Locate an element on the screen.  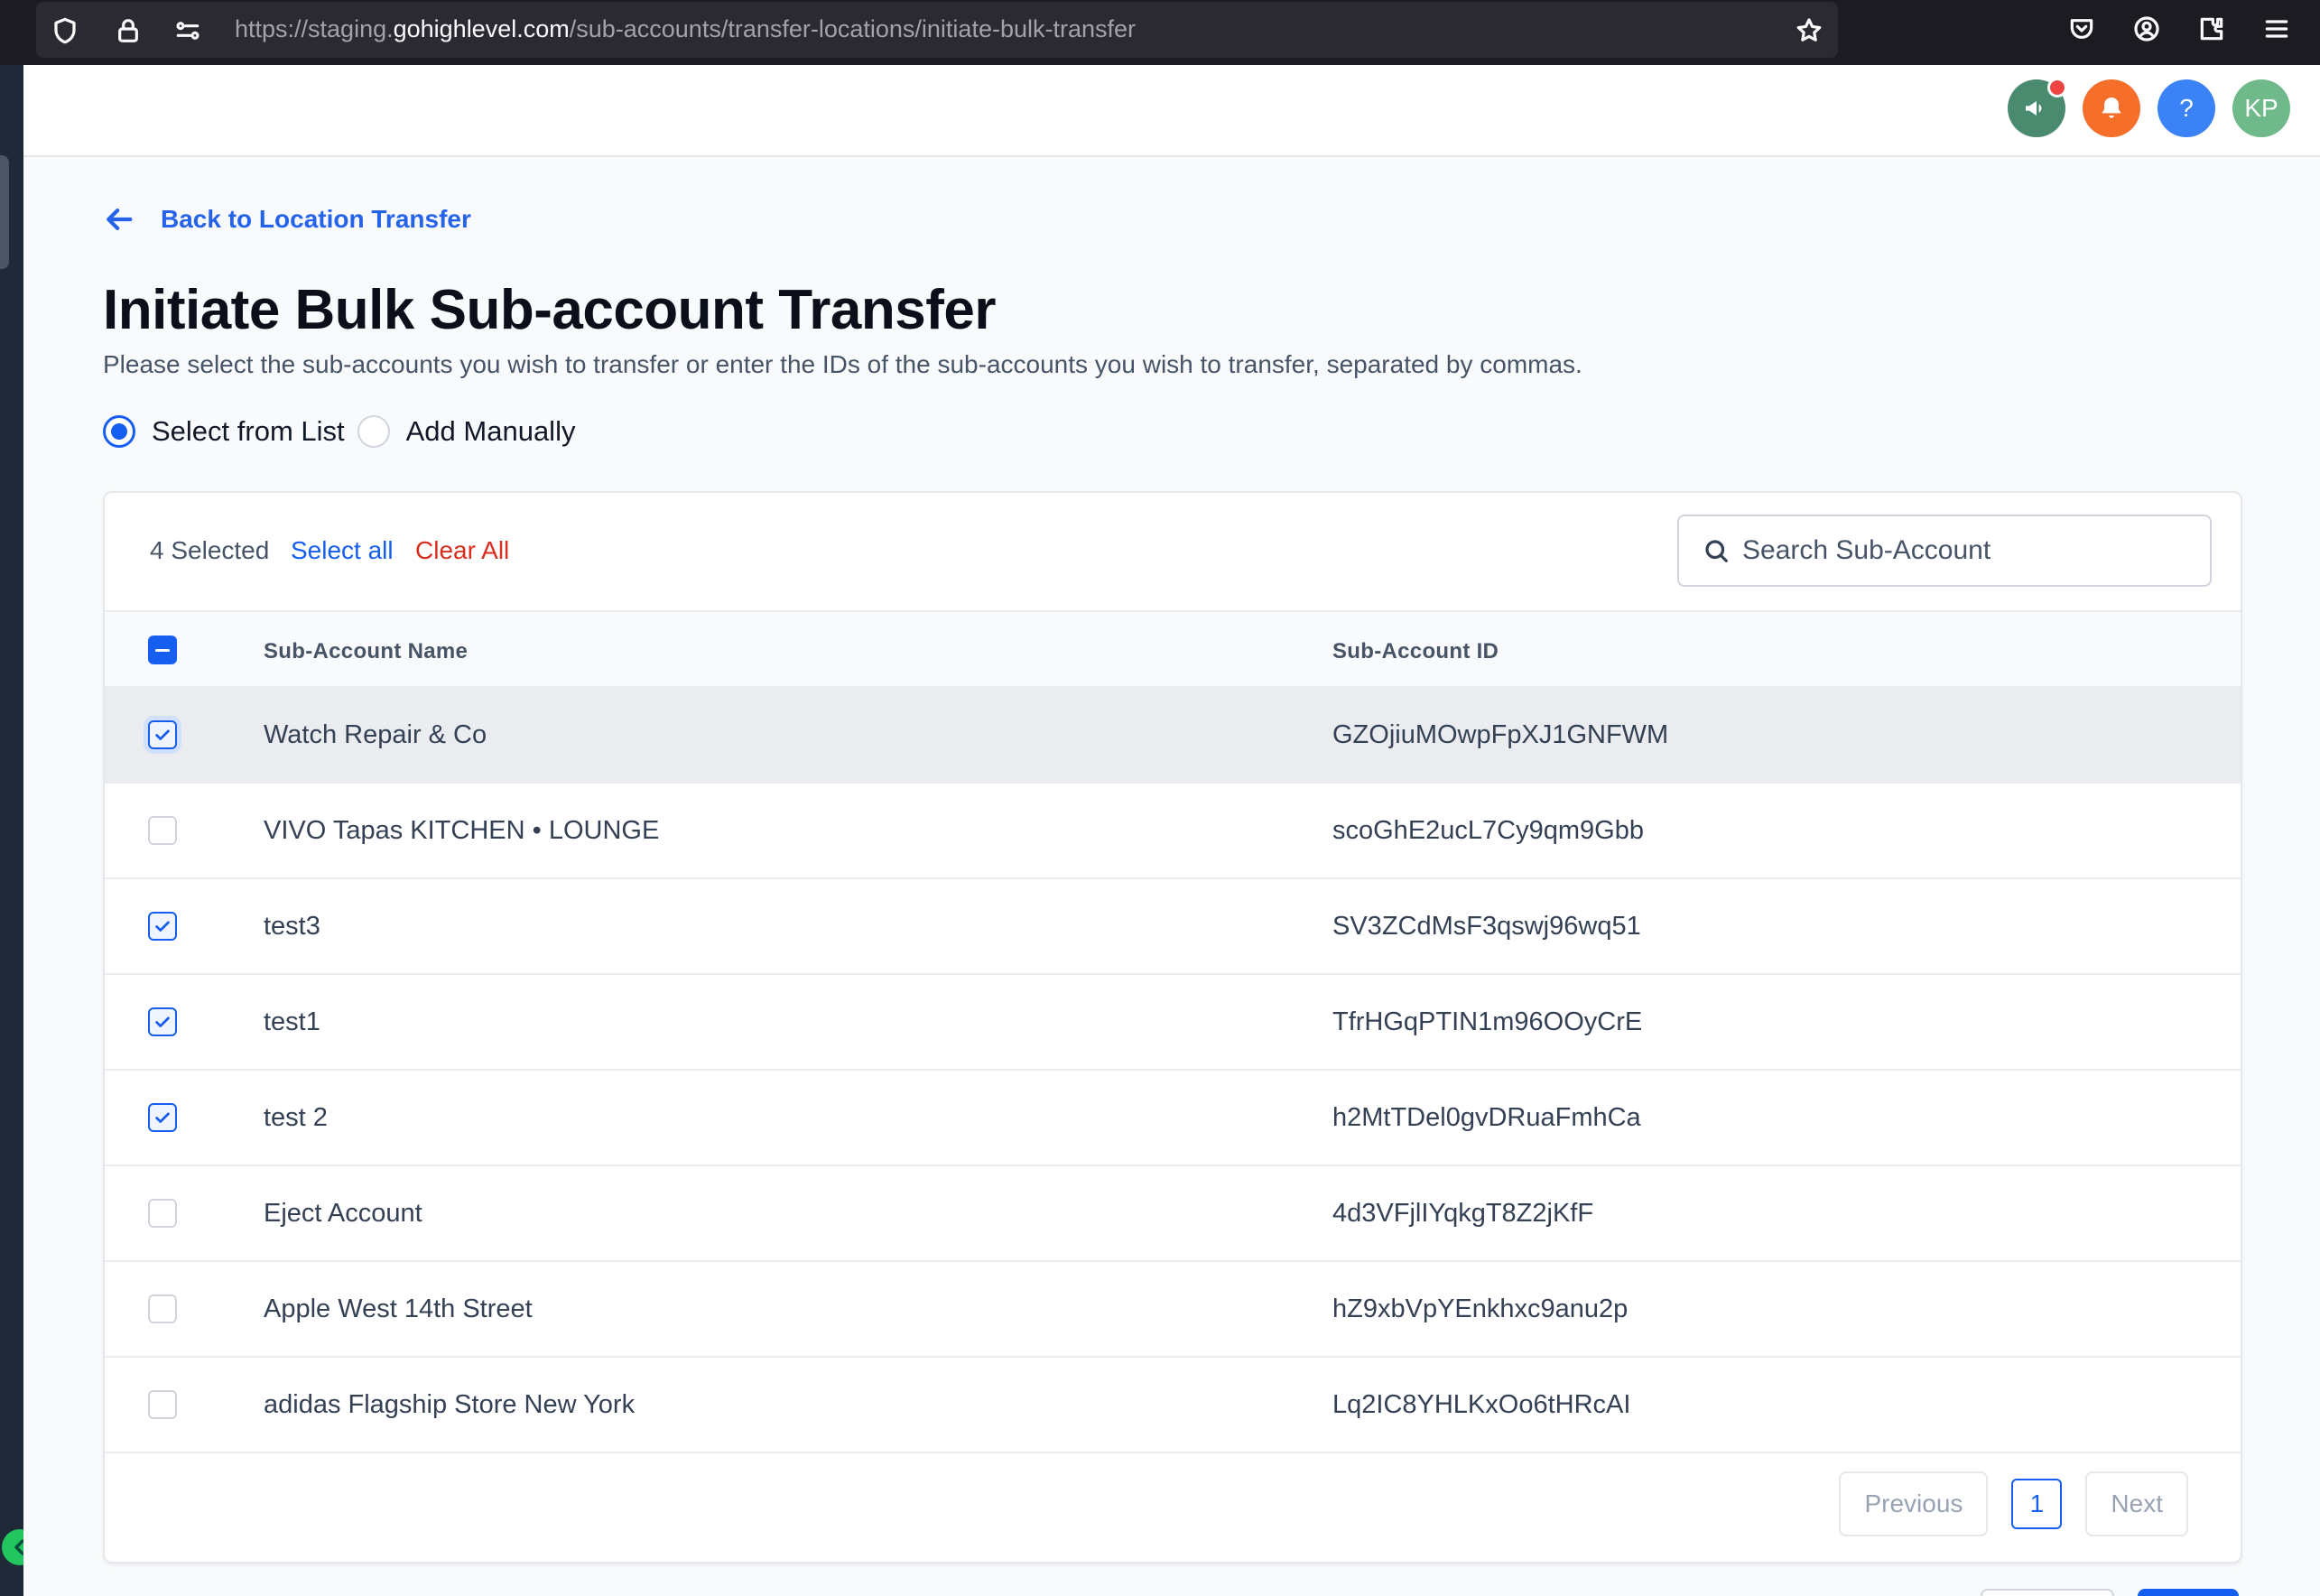
search-sub-account-field is located at coordinates (1944, 551).